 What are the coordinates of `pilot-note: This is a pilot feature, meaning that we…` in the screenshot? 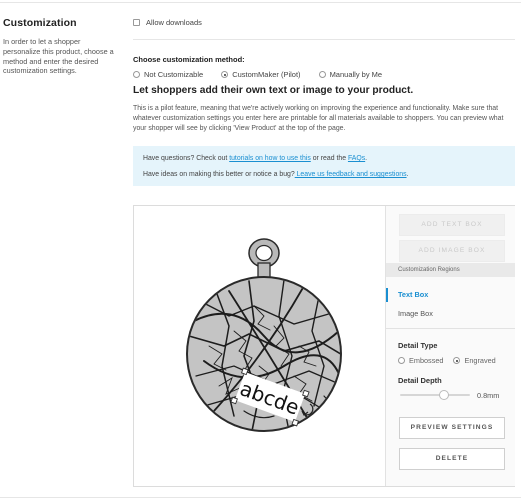 It's located at (318, 119).